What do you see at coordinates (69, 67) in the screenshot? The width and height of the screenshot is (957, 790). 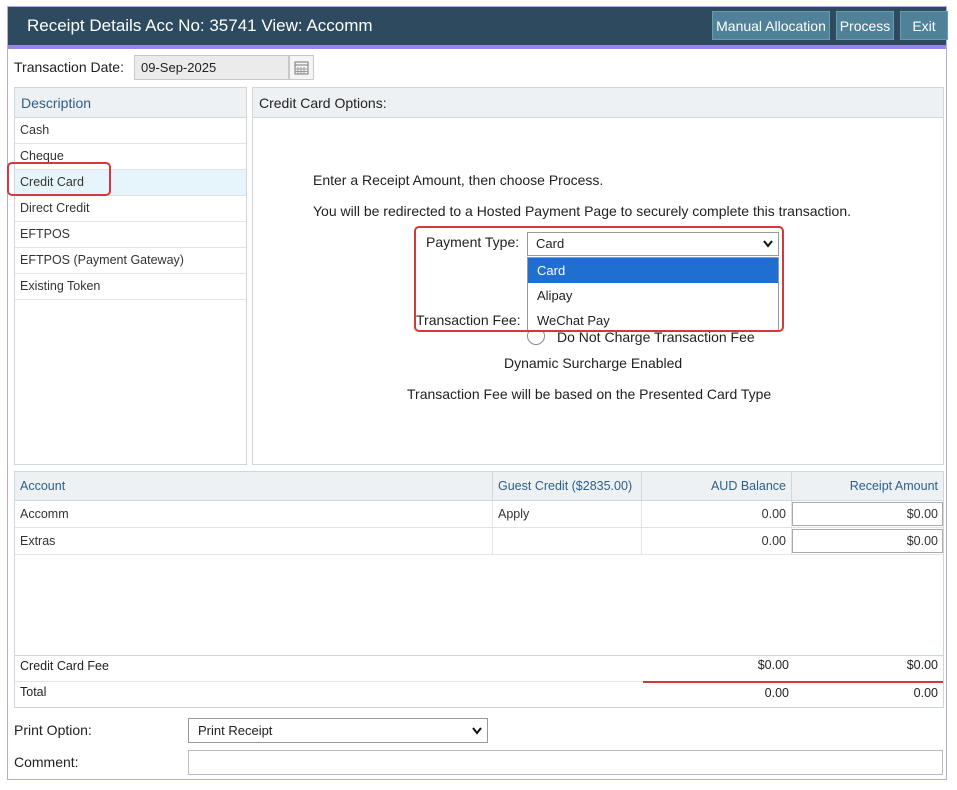 I see `transaction-date-label: Transaction Date:` at bounding box center [69, 67].